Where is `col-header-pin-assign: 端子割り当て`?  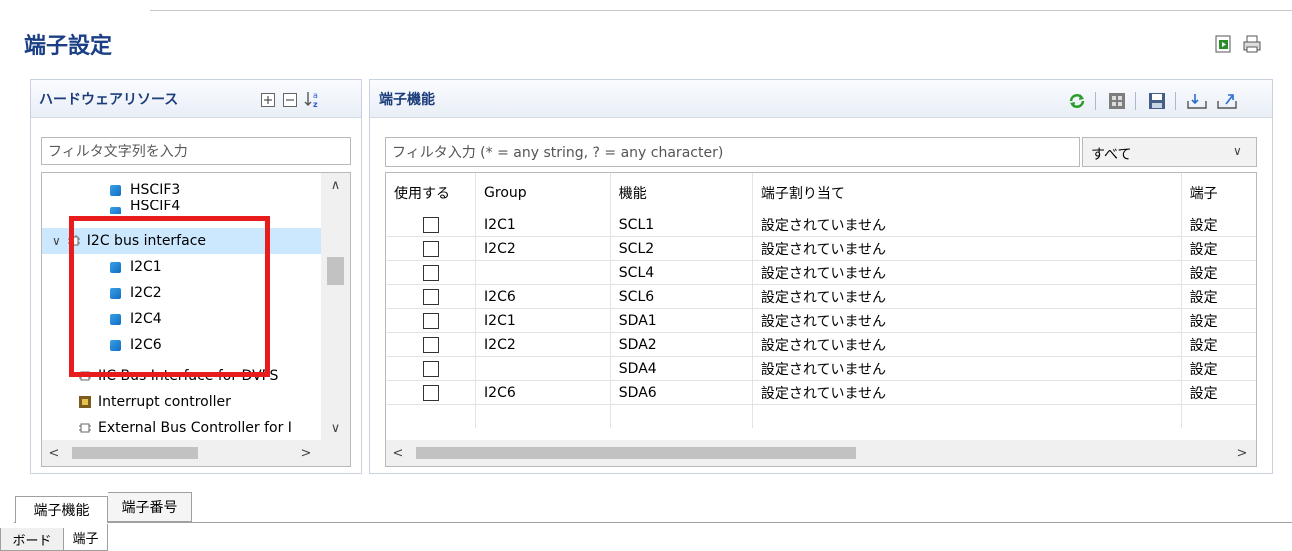 col-header-pin-assign: 端子割り当て is located at coordinates (967, 193).